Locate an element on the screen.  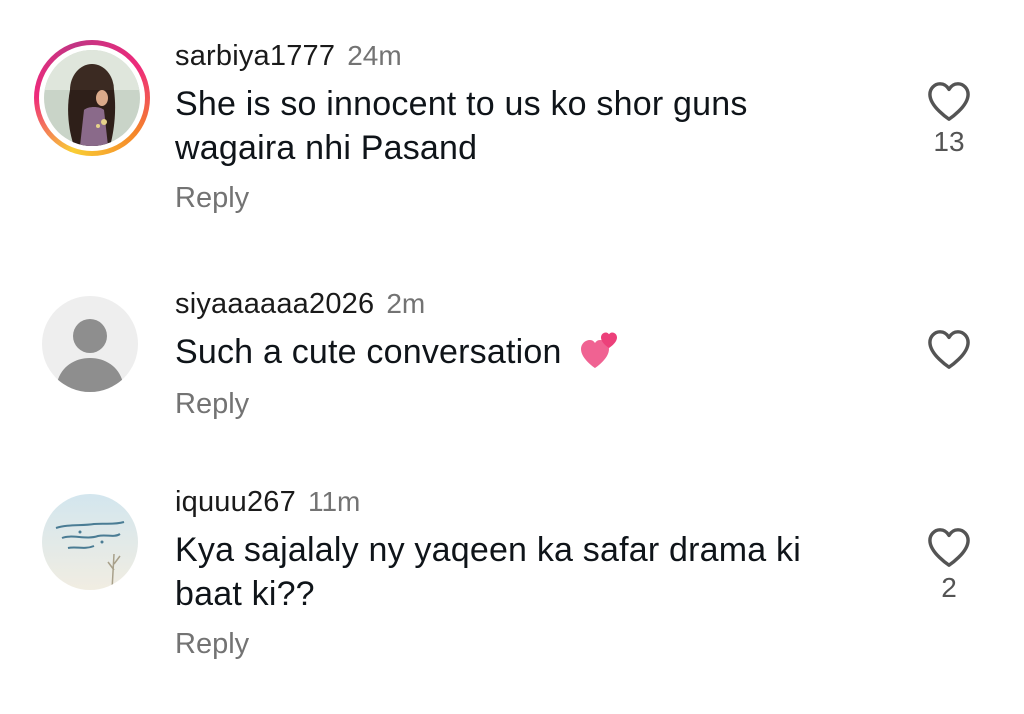
comment-timestamp: 24m is located at coordinates (374, 55).